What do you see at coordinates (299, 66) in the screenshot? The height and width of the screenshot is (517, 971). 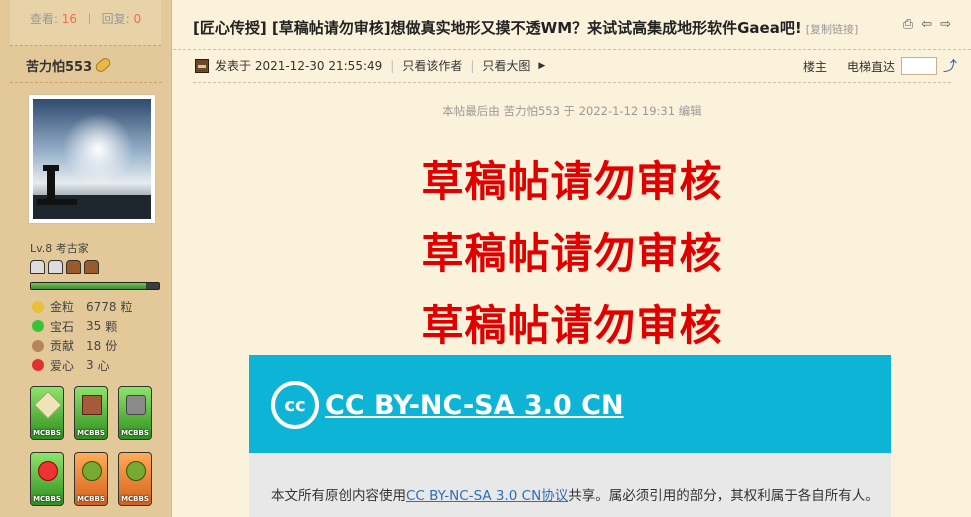 I see `posted-time: 发表于 2021-12-30 21:55:49` at bounding box center [299, 66].